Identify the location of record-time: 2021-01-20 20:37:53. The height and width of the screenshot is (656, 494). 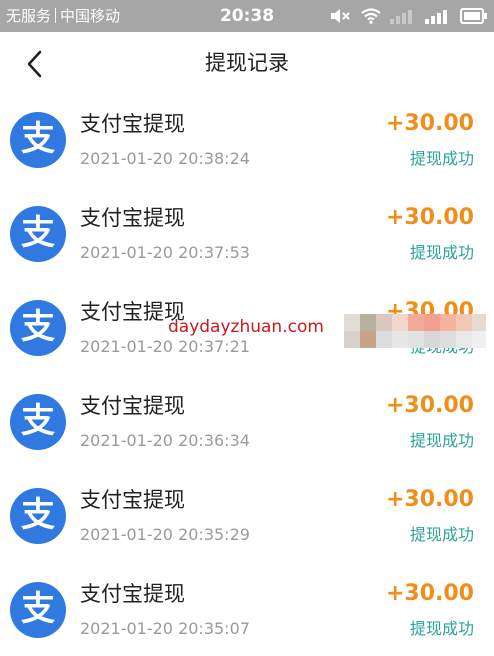
(165, 252).